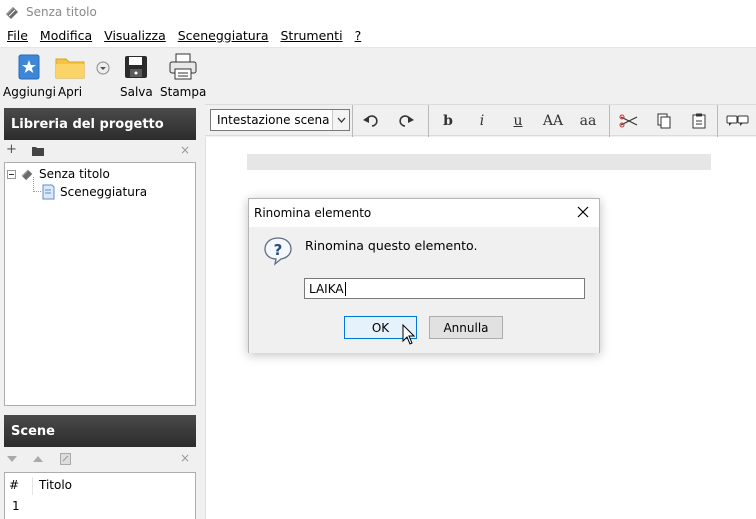  What do you see at coordinates (588, 121) in the screenshot?
I see `lowercase-button: aa` at bounding box center [588, 121].